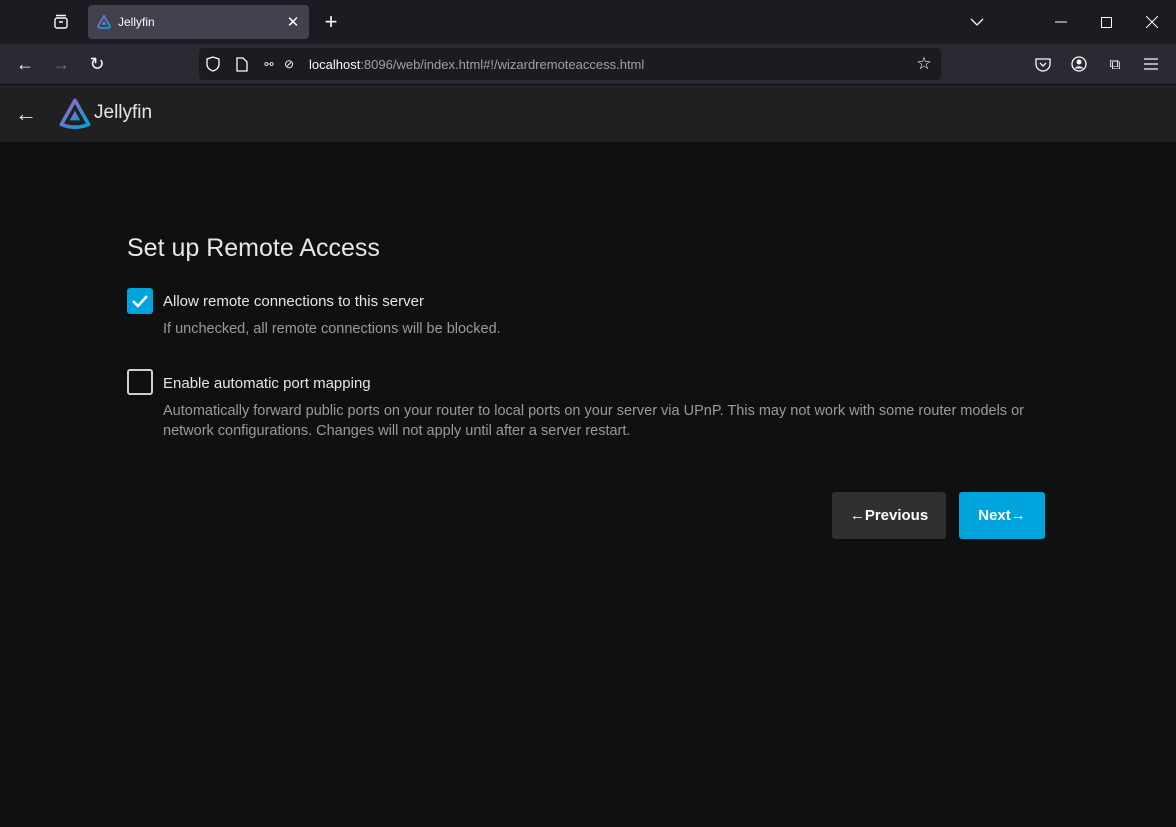 This screenshot has height=827, width=1176. I want to click on blocked-media-icon: ⊘, so click(289, 64).